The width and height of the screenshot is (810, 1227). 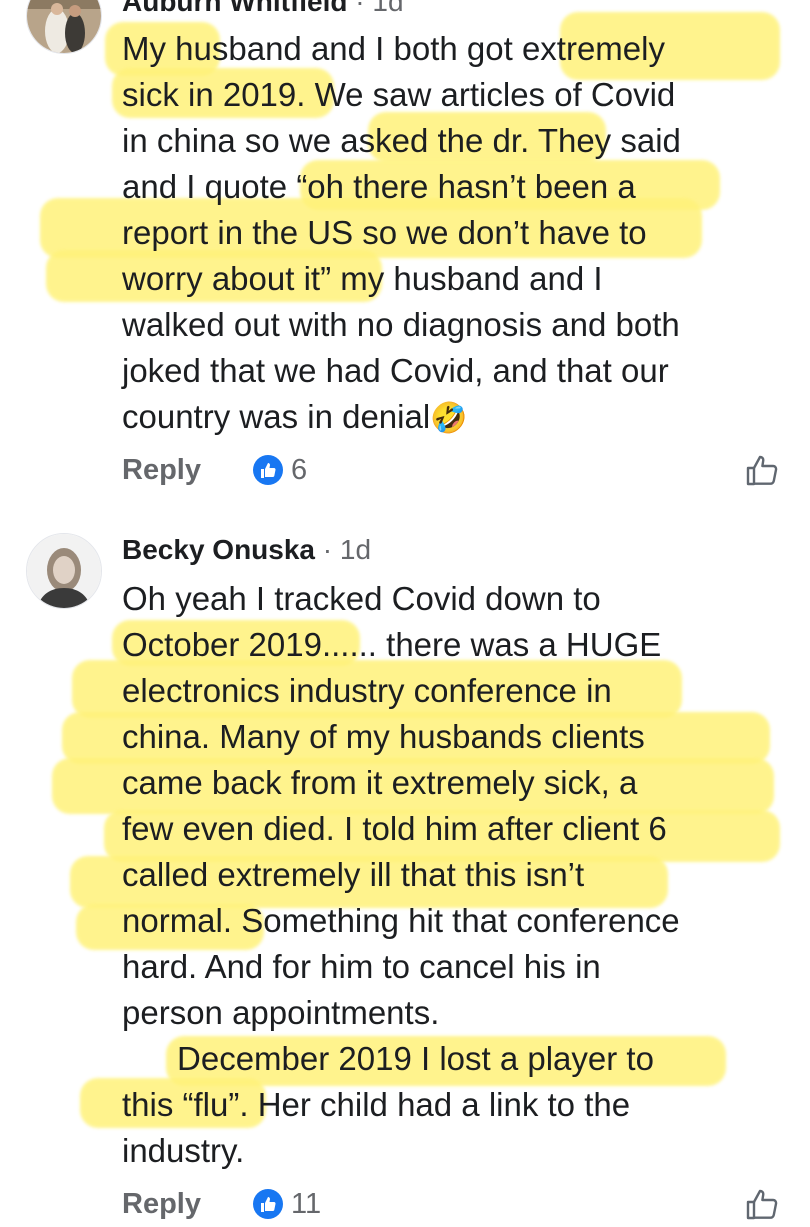 What do you see at coordinates (401, 324) in the screenshot?
I see `comment-text-line: walked out with no diagnosis and both` at bounding box center [401, 324].